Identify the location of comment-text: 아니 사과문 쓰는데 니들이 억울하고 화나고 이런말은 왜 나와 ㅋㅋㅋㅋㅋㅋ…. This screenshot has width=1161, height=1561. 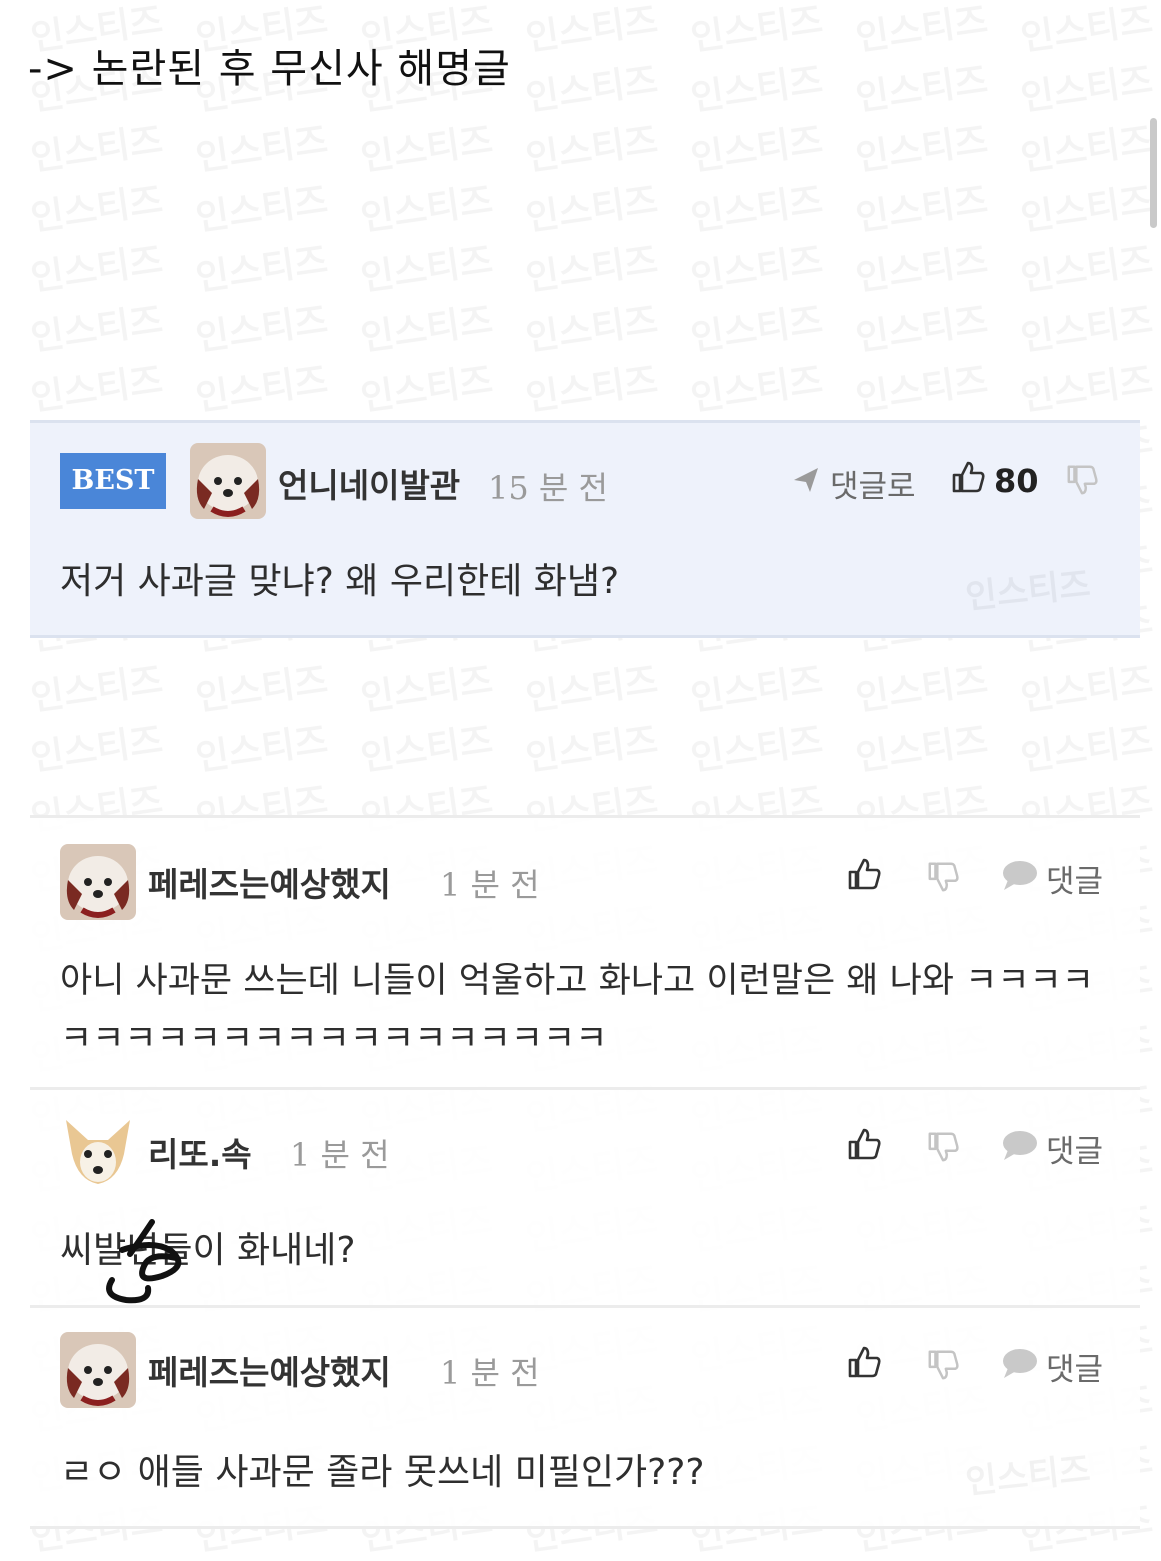
(577, 1010).